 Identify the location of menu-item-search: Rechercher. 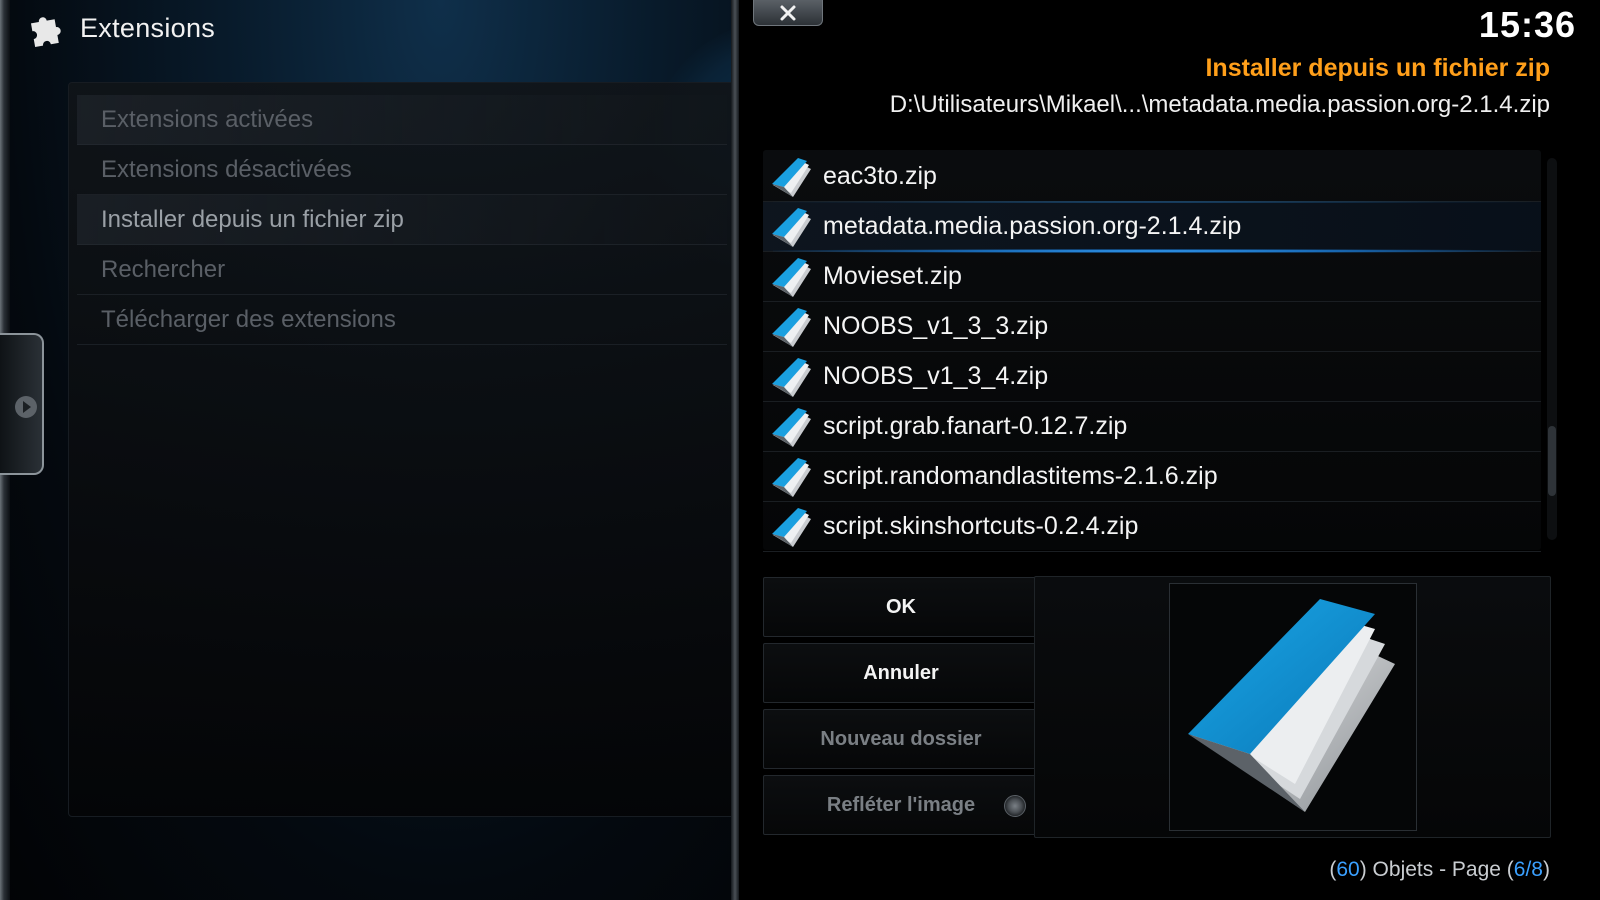
(402, 270).